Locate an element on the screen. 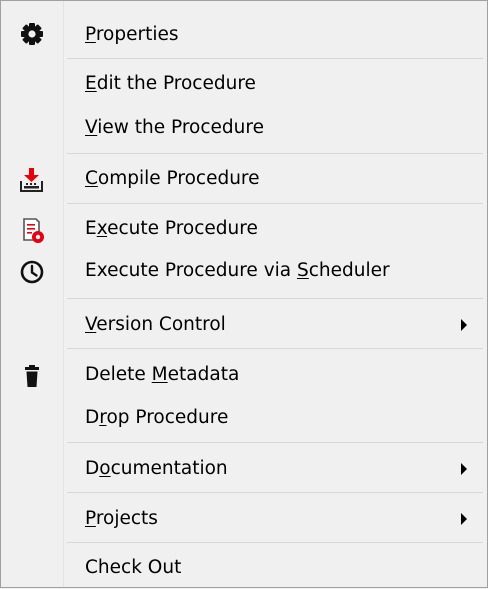 This screenshot has width=488, height=589. menu-item-label: Check Out is located at coordinates (133, 567).